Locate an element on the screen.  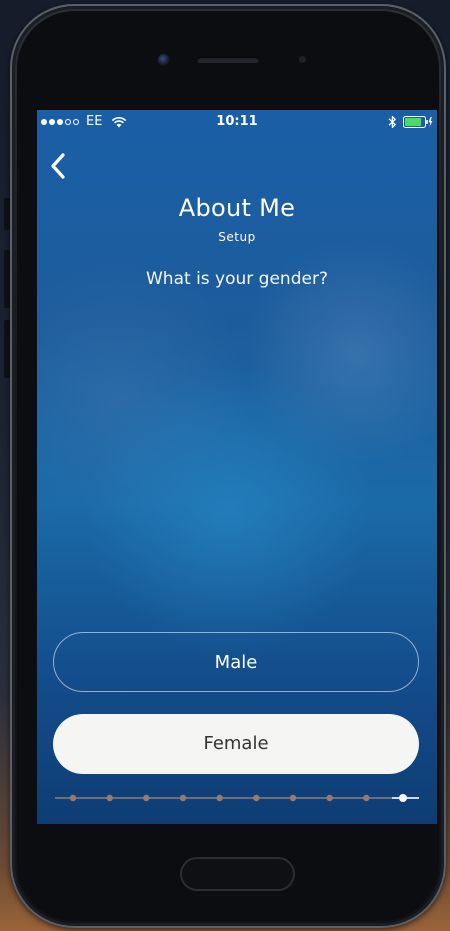
page-subtitle: Setup is located at coordinates (237, 237).